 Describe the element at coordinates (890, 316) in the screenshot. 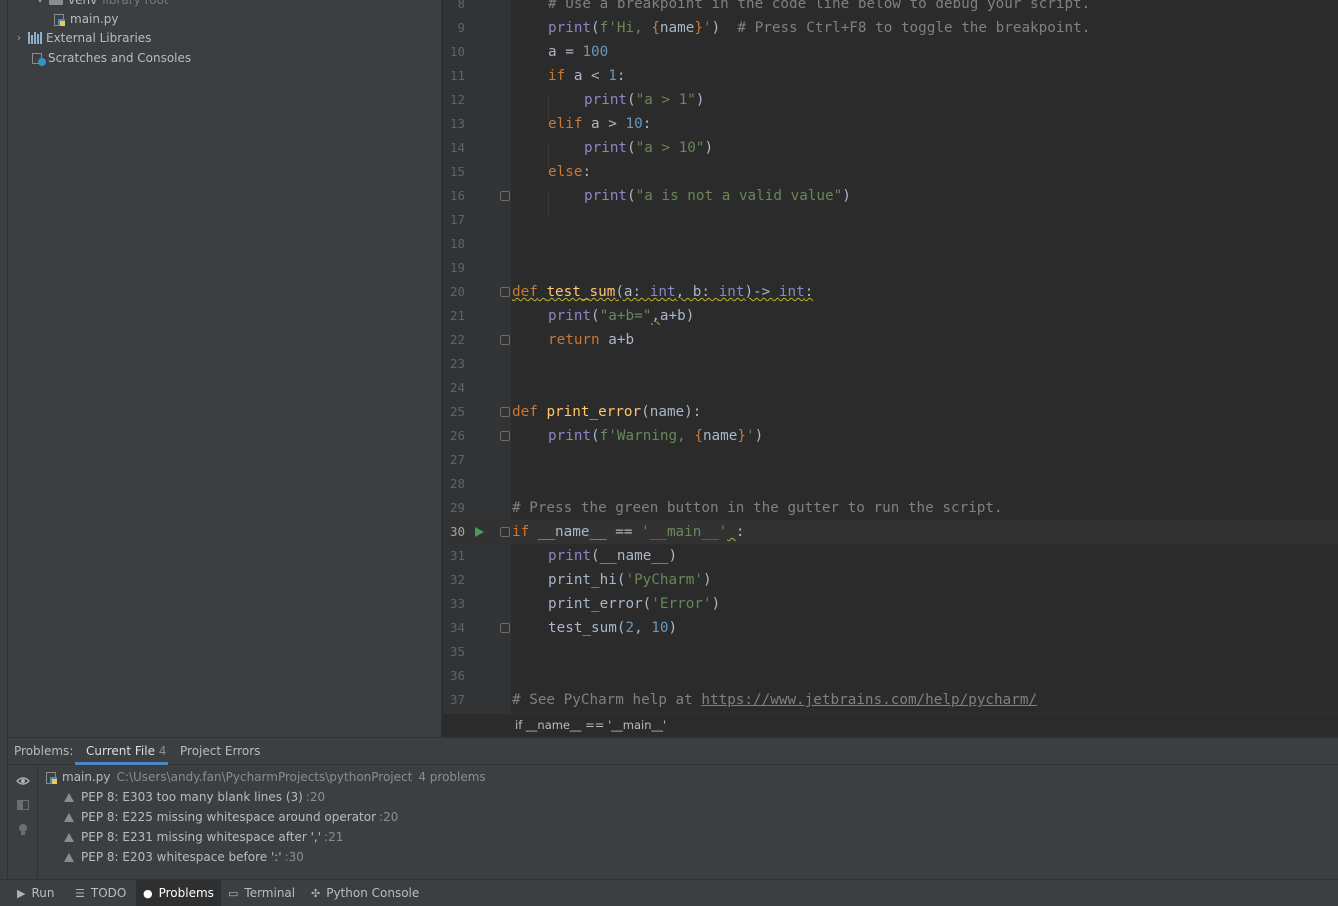

I see `code-line: 21 print("a+b=",a+b)` at that location.